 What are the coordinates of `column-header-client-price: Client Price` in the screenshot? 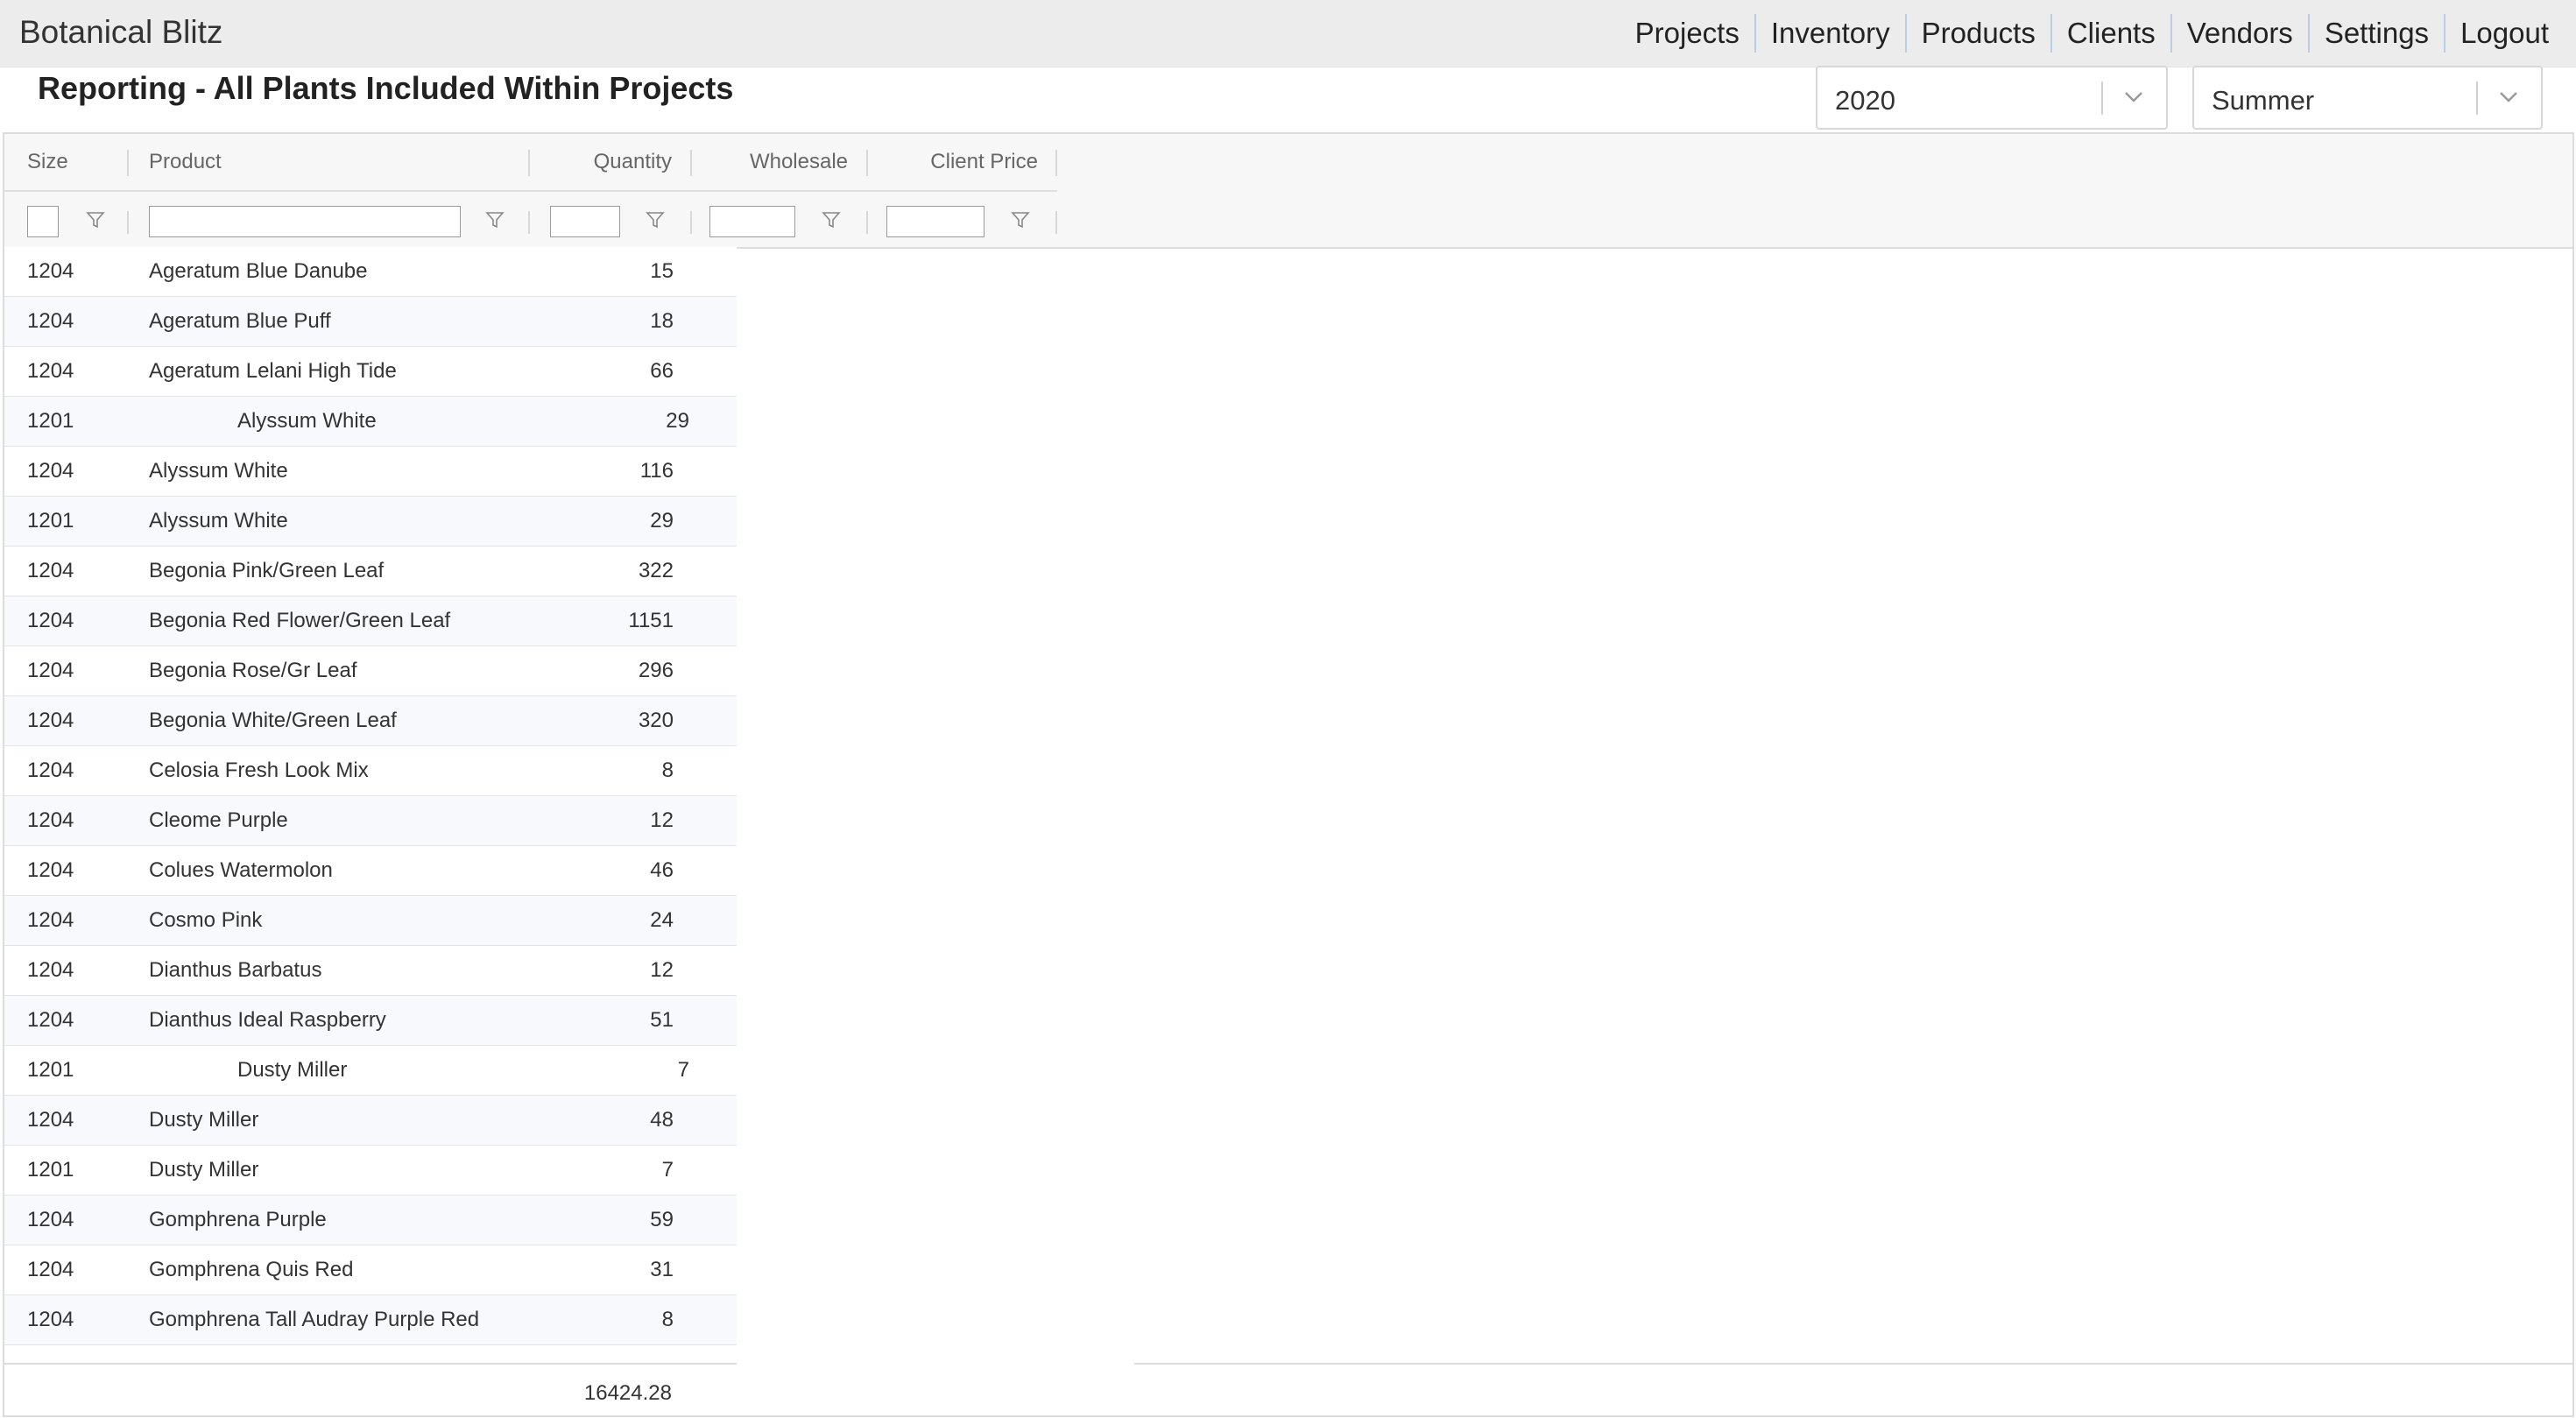 It's located at (959, 162).